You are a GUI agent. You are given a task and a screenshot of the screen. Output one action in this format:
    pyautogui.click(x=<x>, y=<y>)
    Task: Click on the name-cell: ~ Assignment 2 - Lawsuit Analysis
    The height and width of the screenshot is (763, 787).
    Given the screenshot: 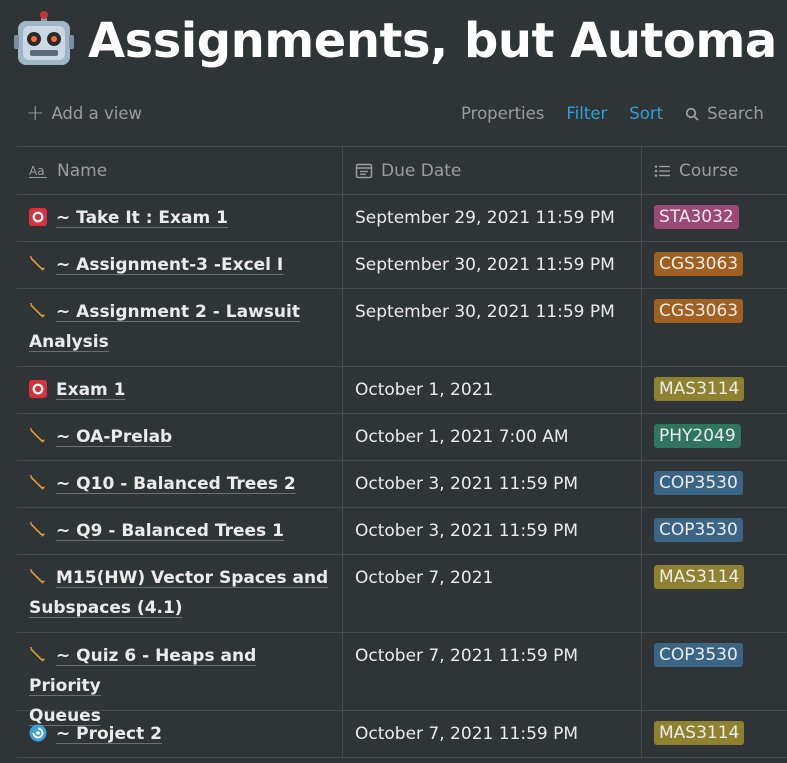 What is the action you would take?
    pyautogui.click(x=180, y=327)
    